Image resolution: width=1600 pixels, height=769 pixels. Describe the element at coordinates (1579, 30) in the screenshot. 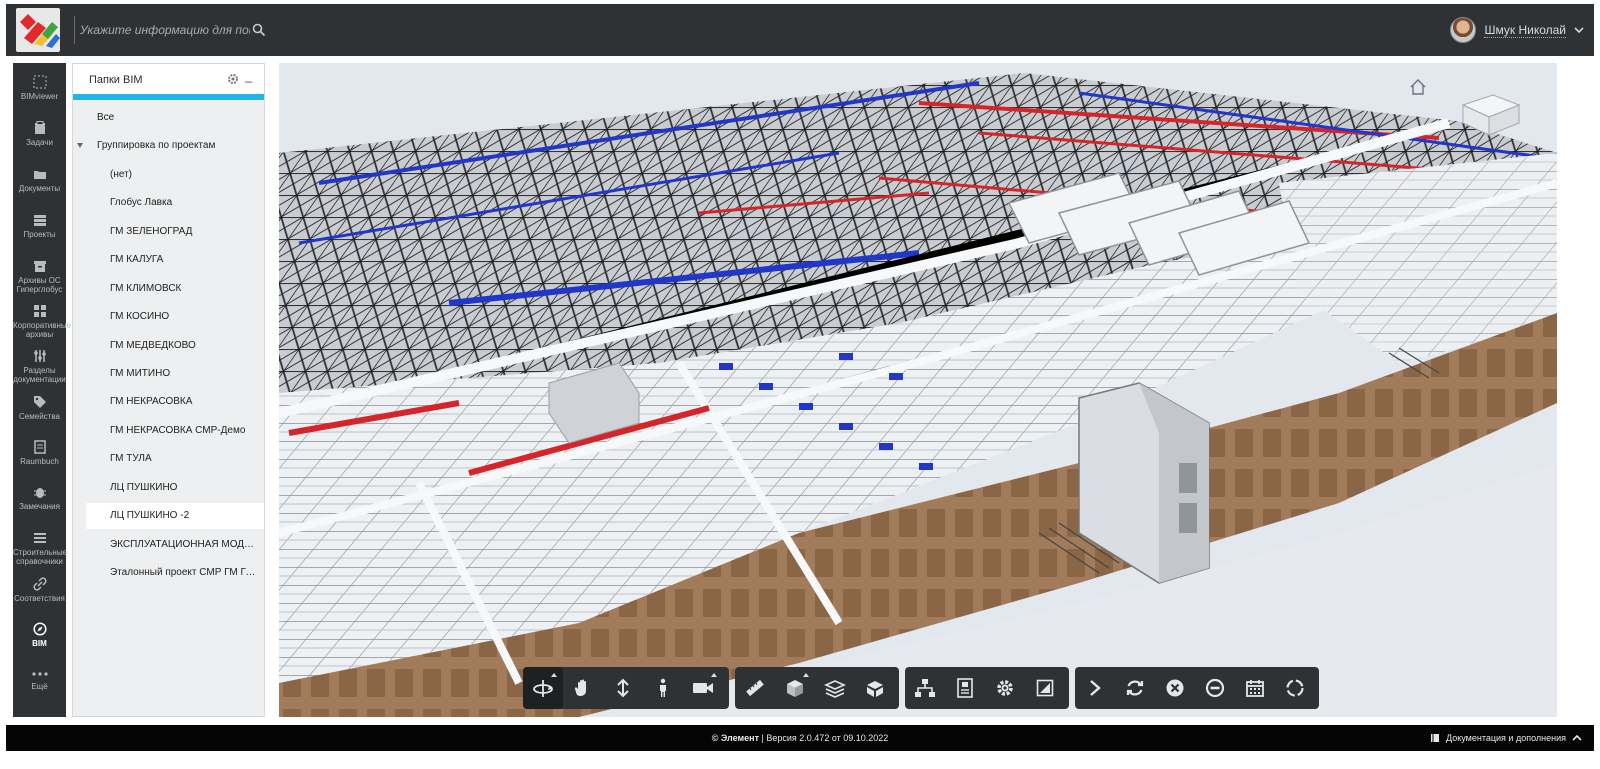

I see `chevron-down-icon` at that location.